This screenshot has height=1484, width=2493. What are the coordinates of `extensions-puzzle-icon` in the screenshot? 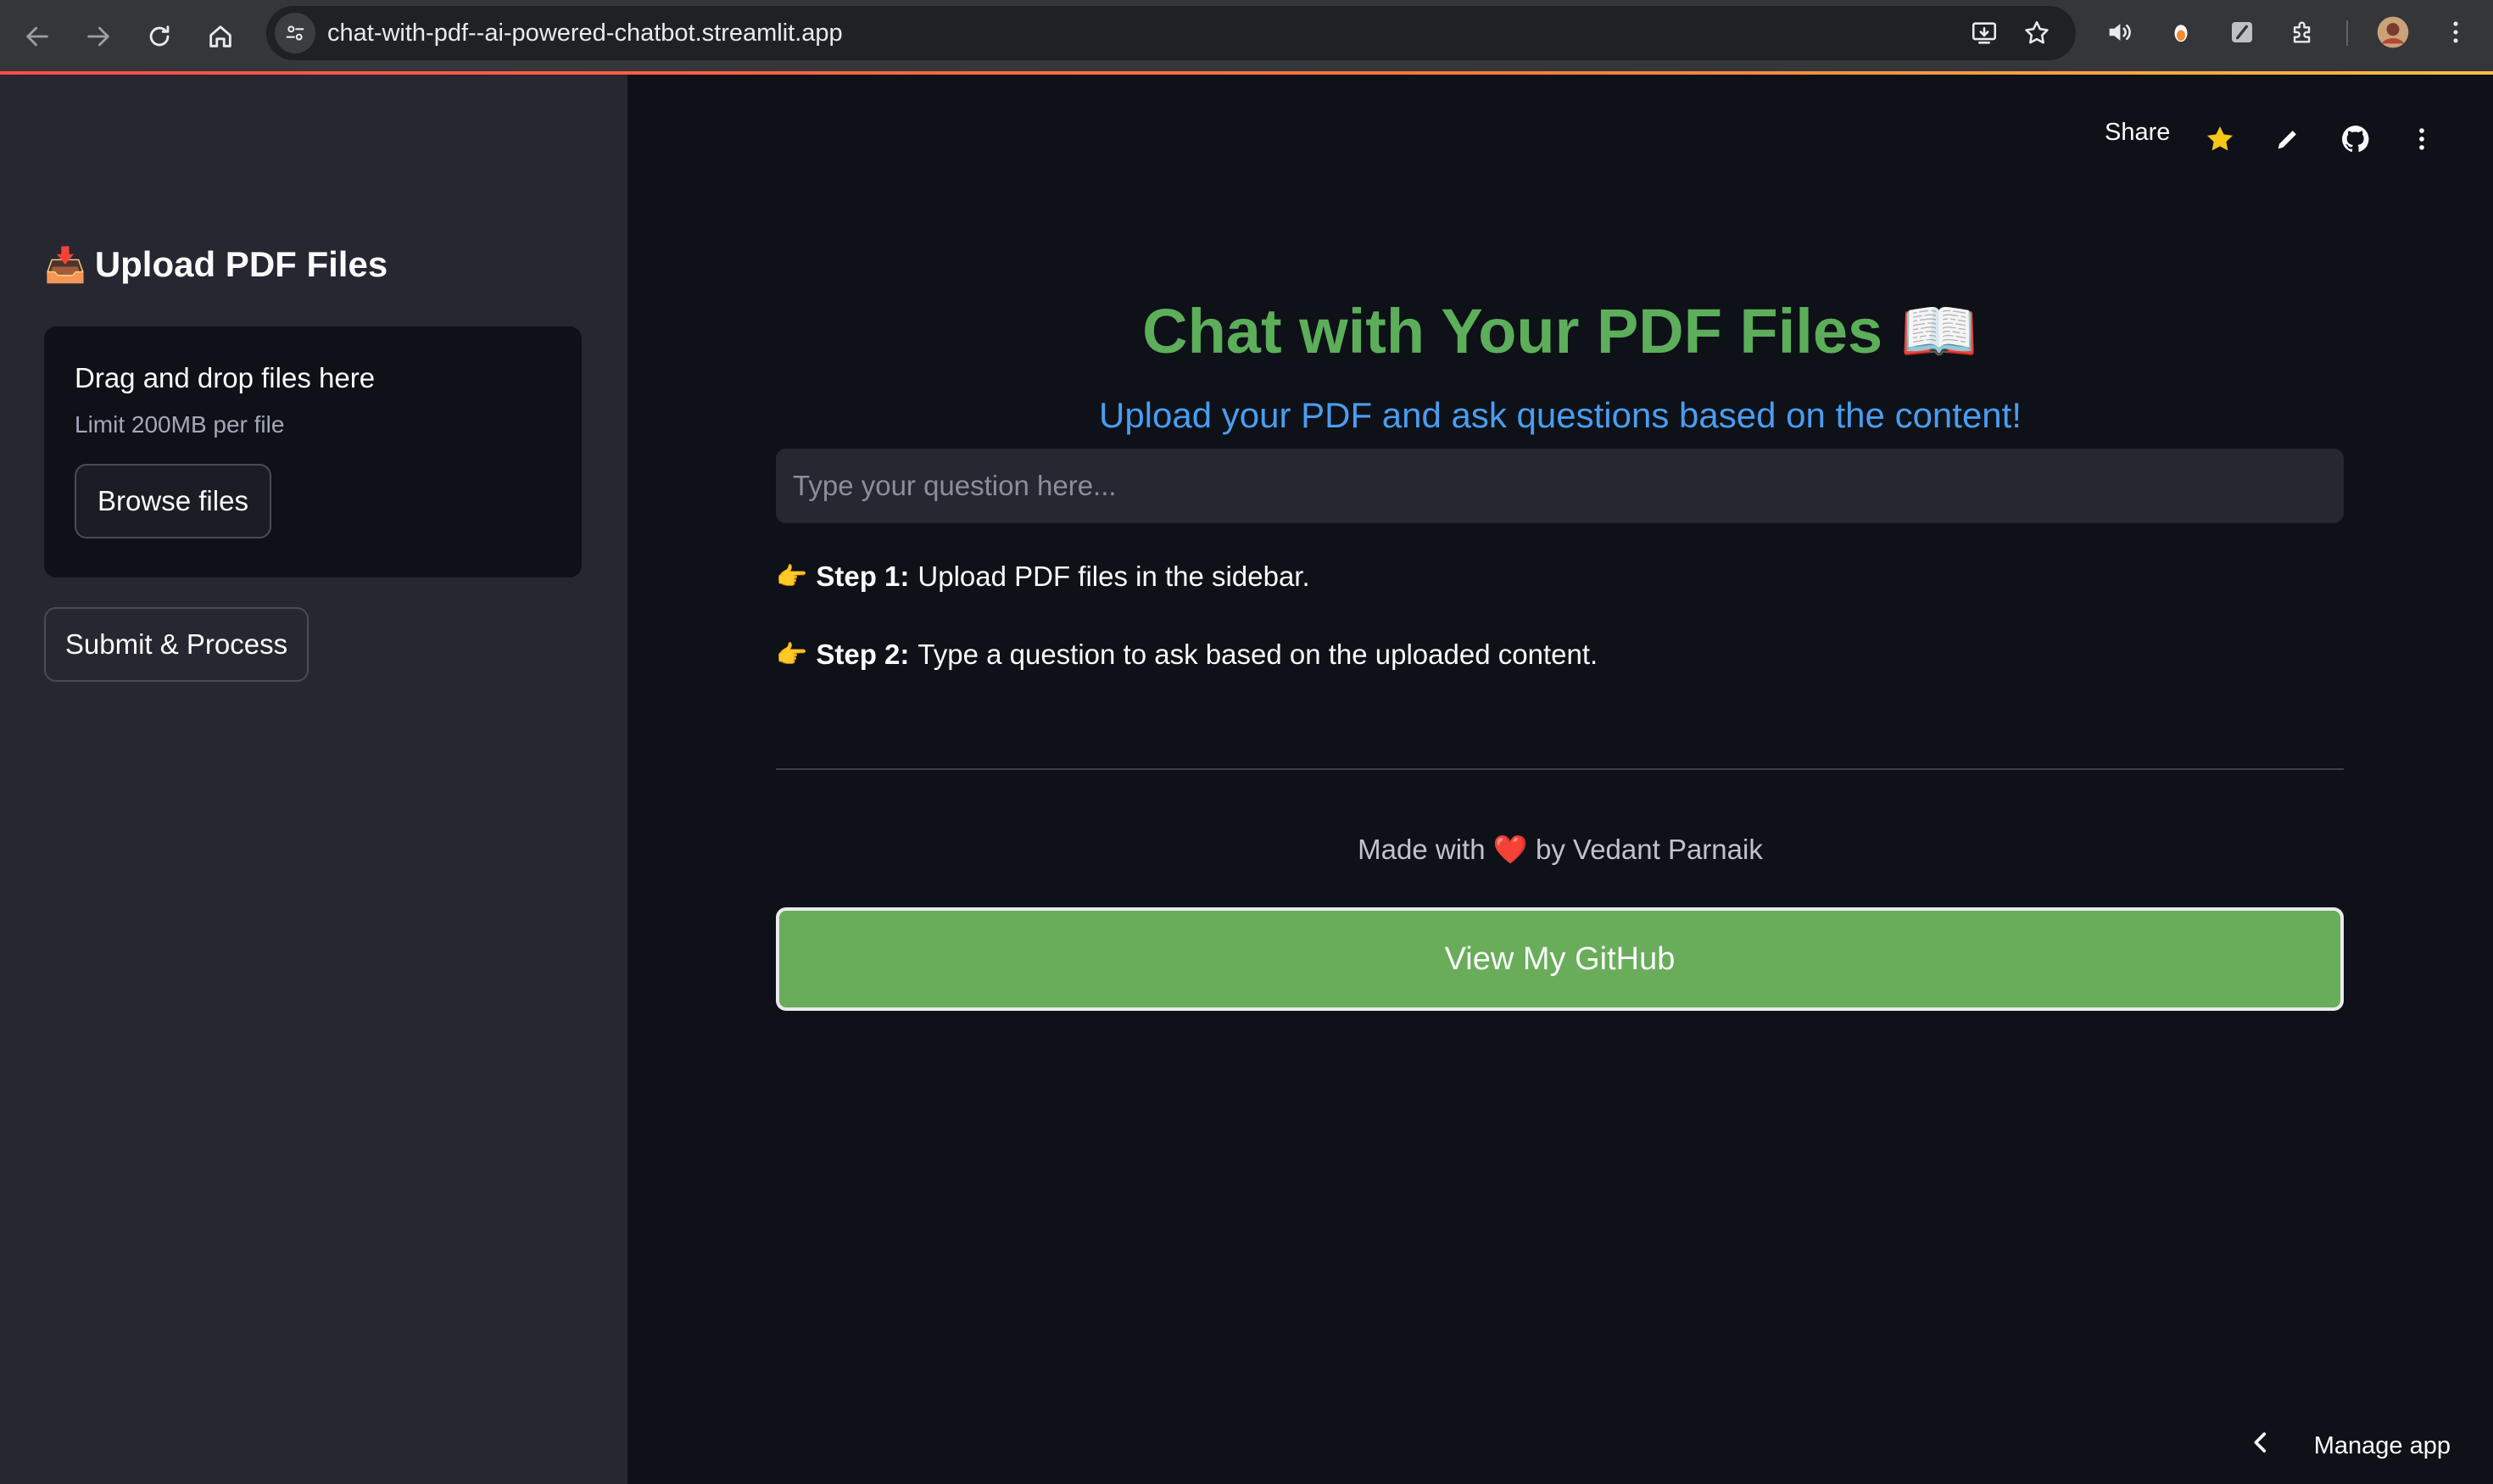 It's located at (2303, 32).